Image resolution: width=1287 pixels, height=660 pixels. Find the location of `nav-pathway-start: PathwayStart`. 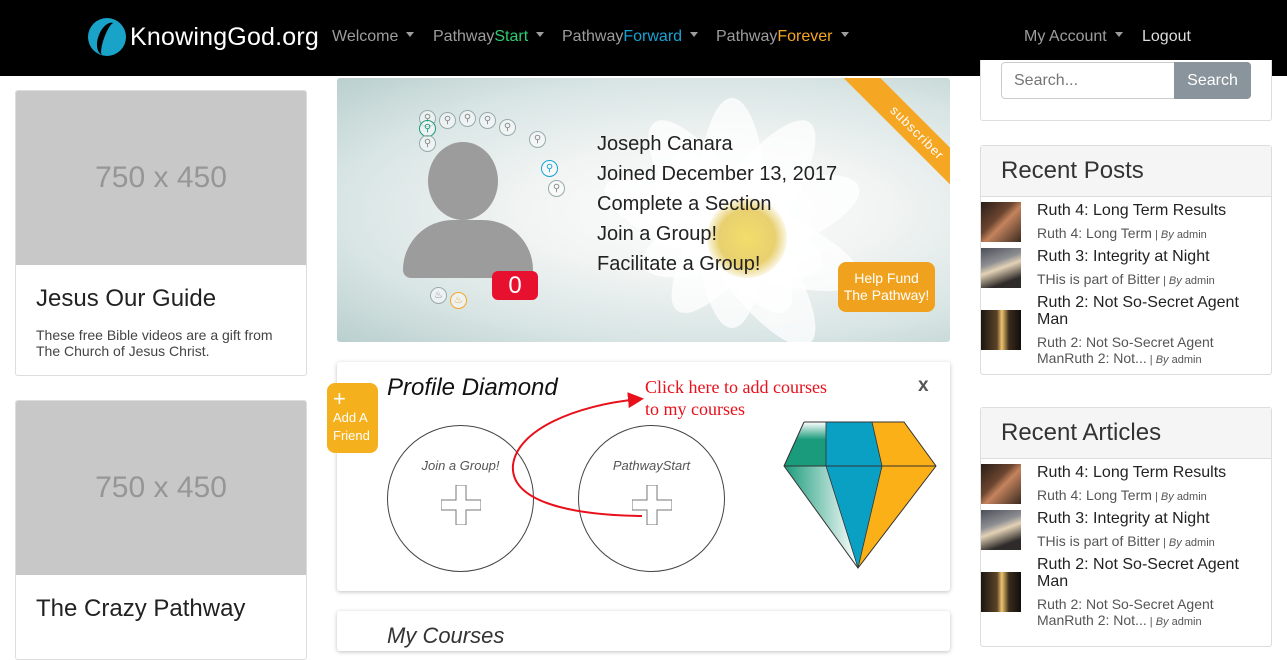

nav-pathway-start: PathwayStart is located at coordinates (489, 37).